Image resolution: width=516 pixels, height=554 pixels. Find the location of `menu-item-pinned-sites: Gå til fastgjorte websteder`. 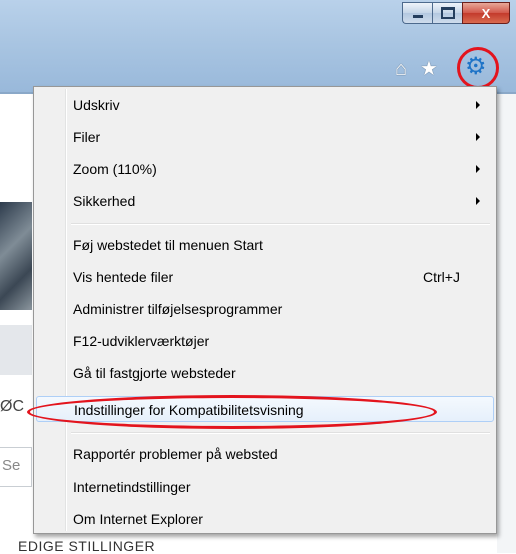

menu-item-pinned-sites: Gå til fastgjorte websteder is located at coordinates (265, 373).